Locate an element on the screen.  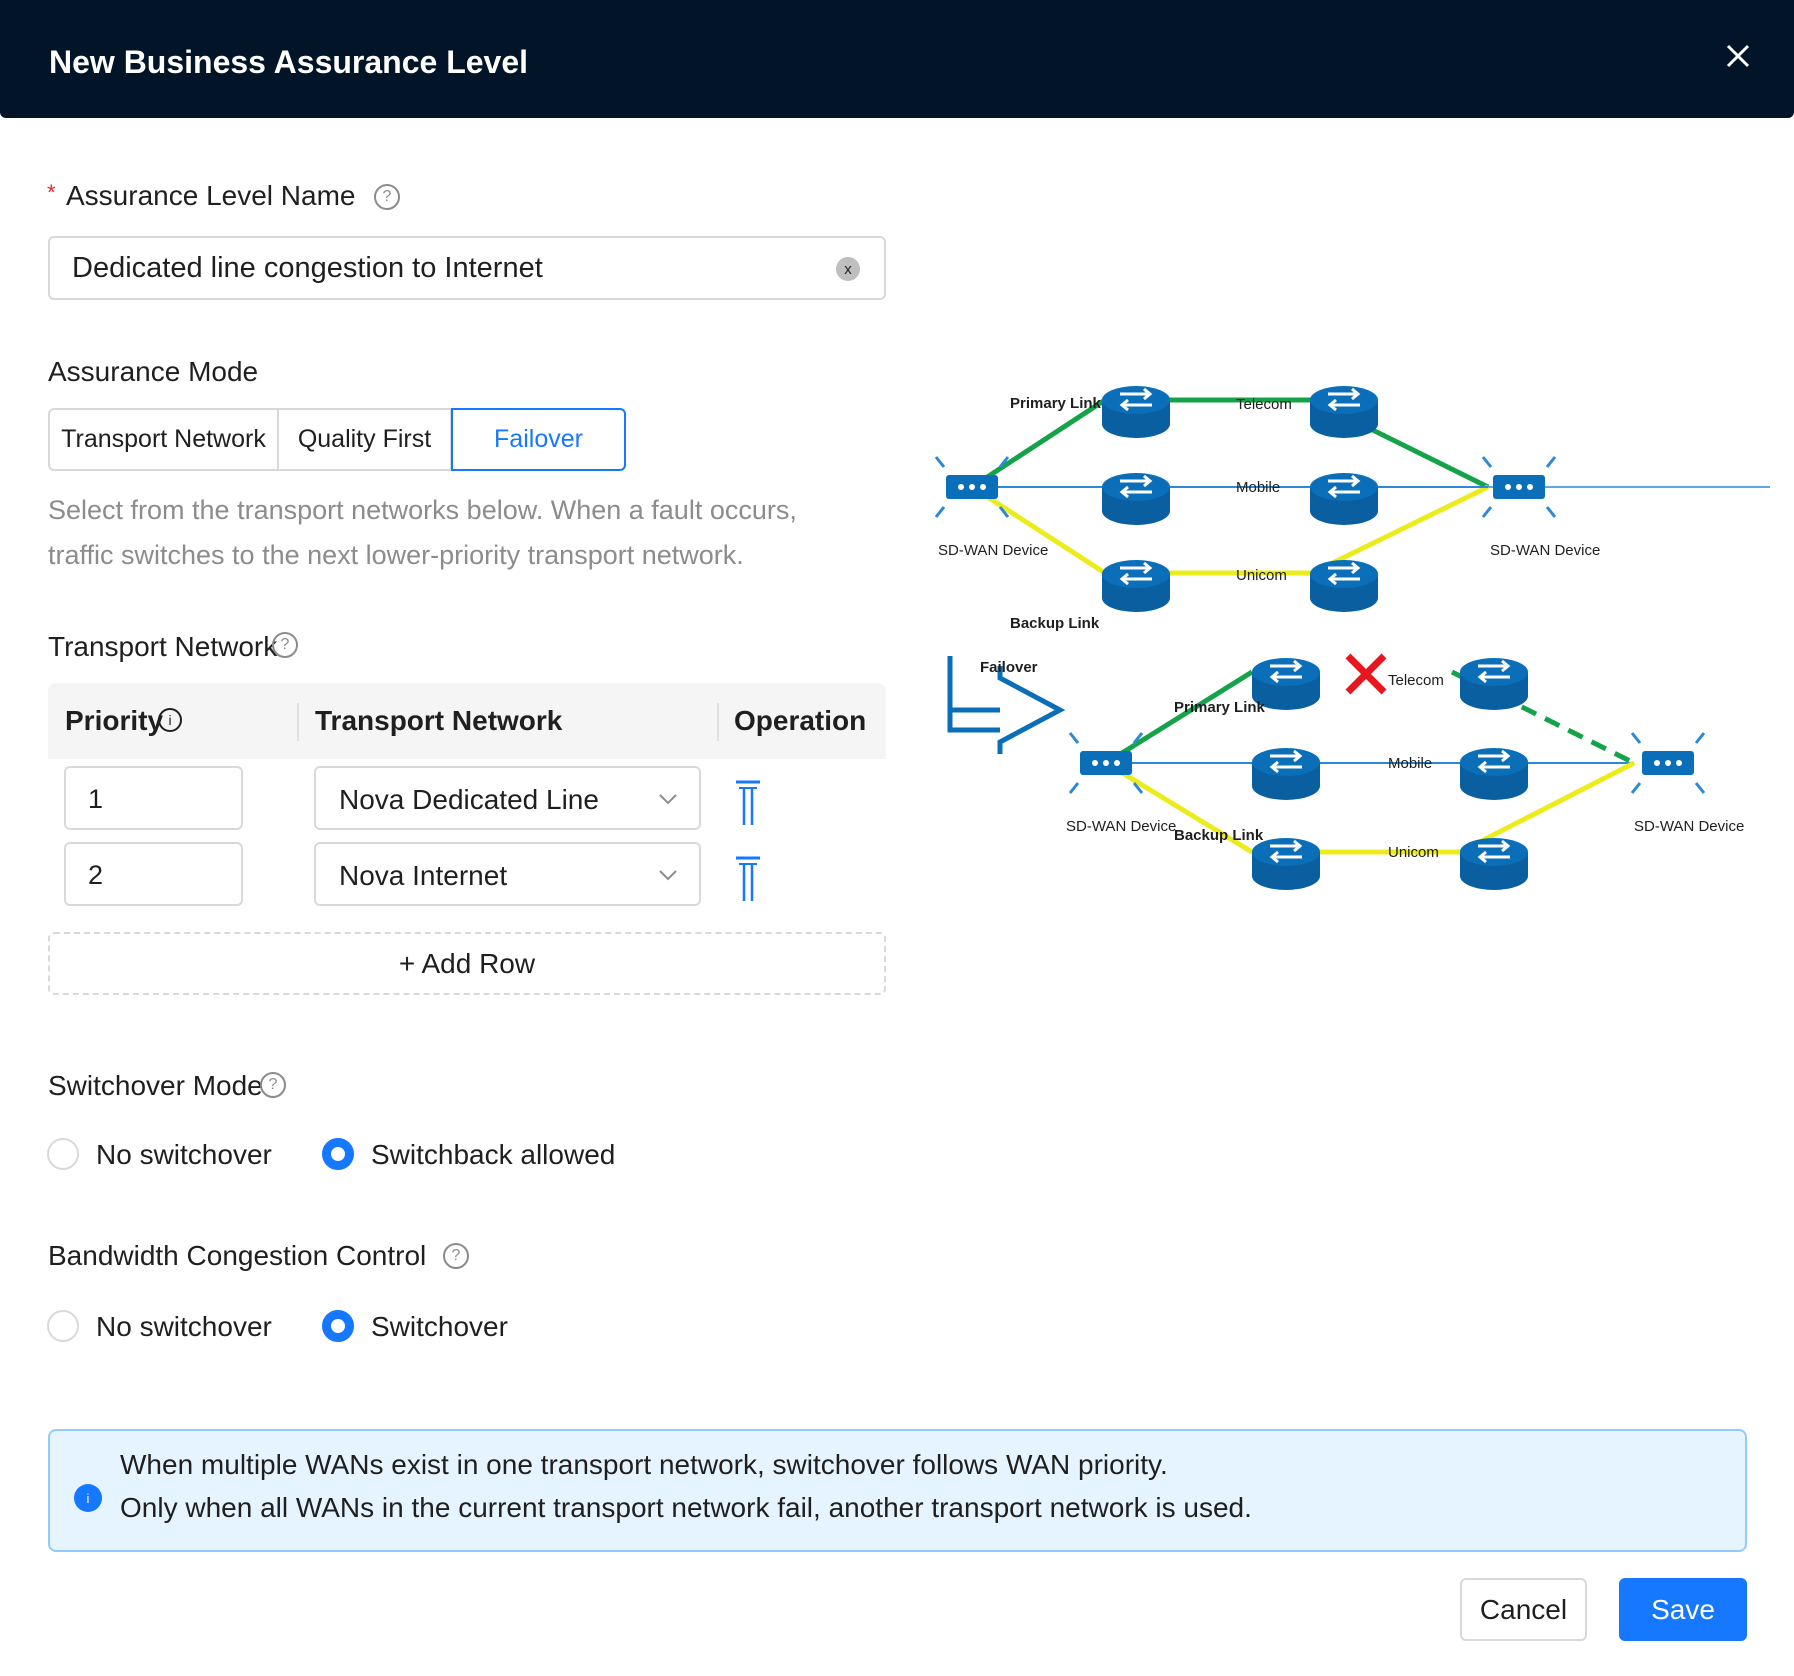
close-icon is located at coordinates (1738, 56).